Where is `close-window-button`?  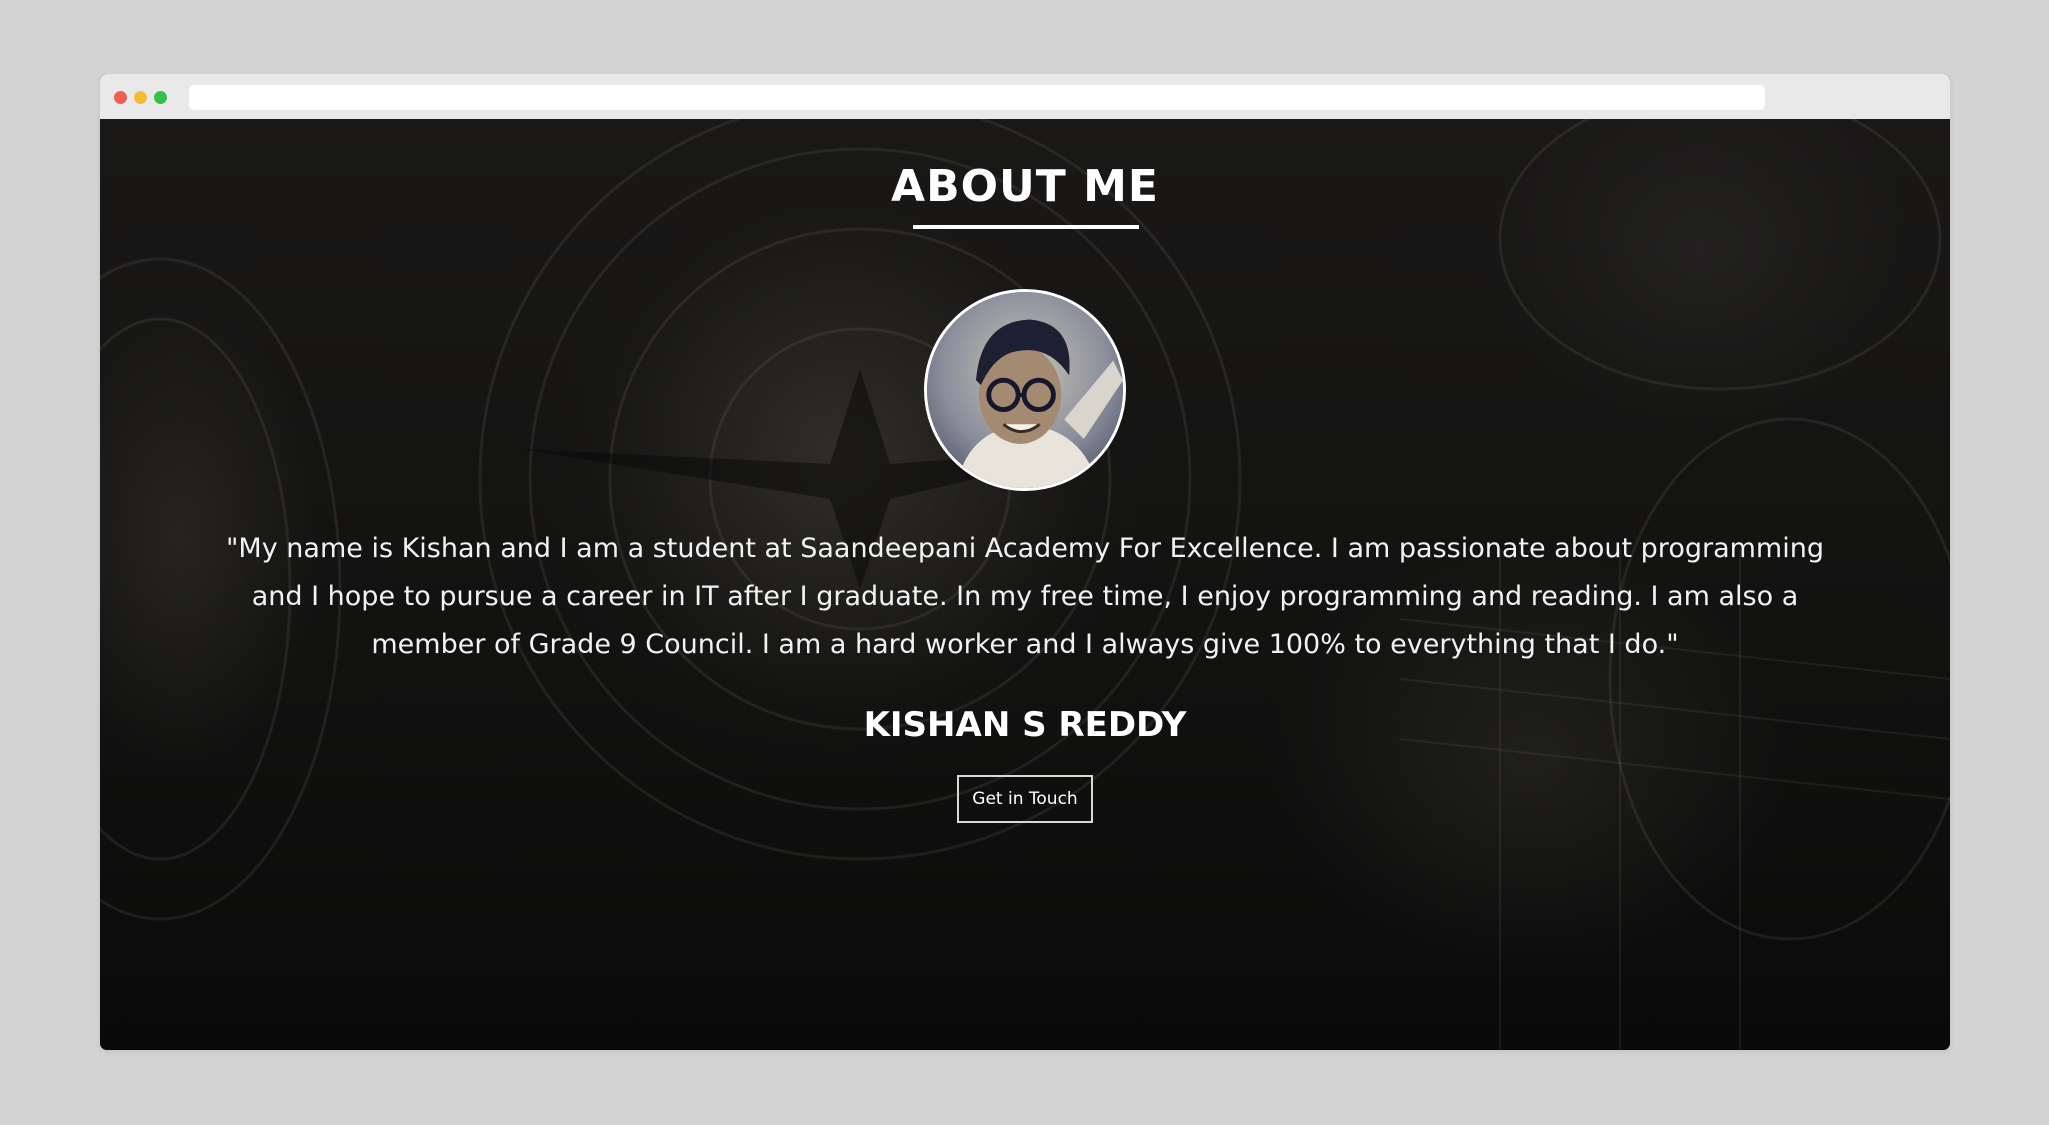 close-window-button is located at coordinates (120, 97).